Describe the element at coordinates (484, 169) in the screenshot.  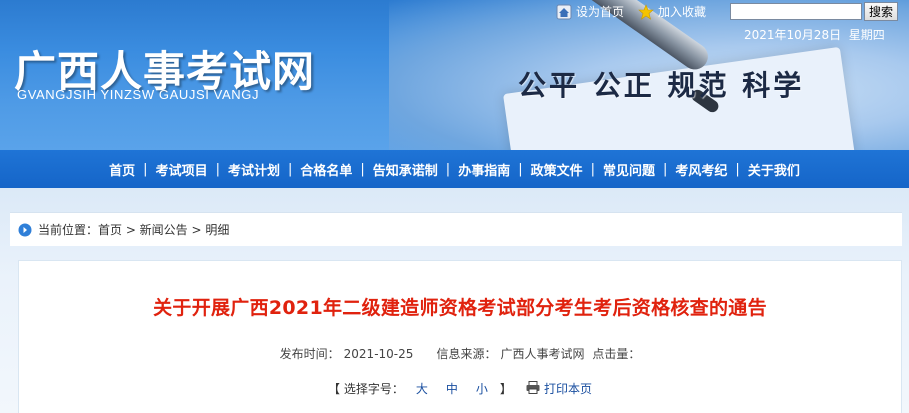
I see `nav-item-service-guide: 办事指南` at that location.